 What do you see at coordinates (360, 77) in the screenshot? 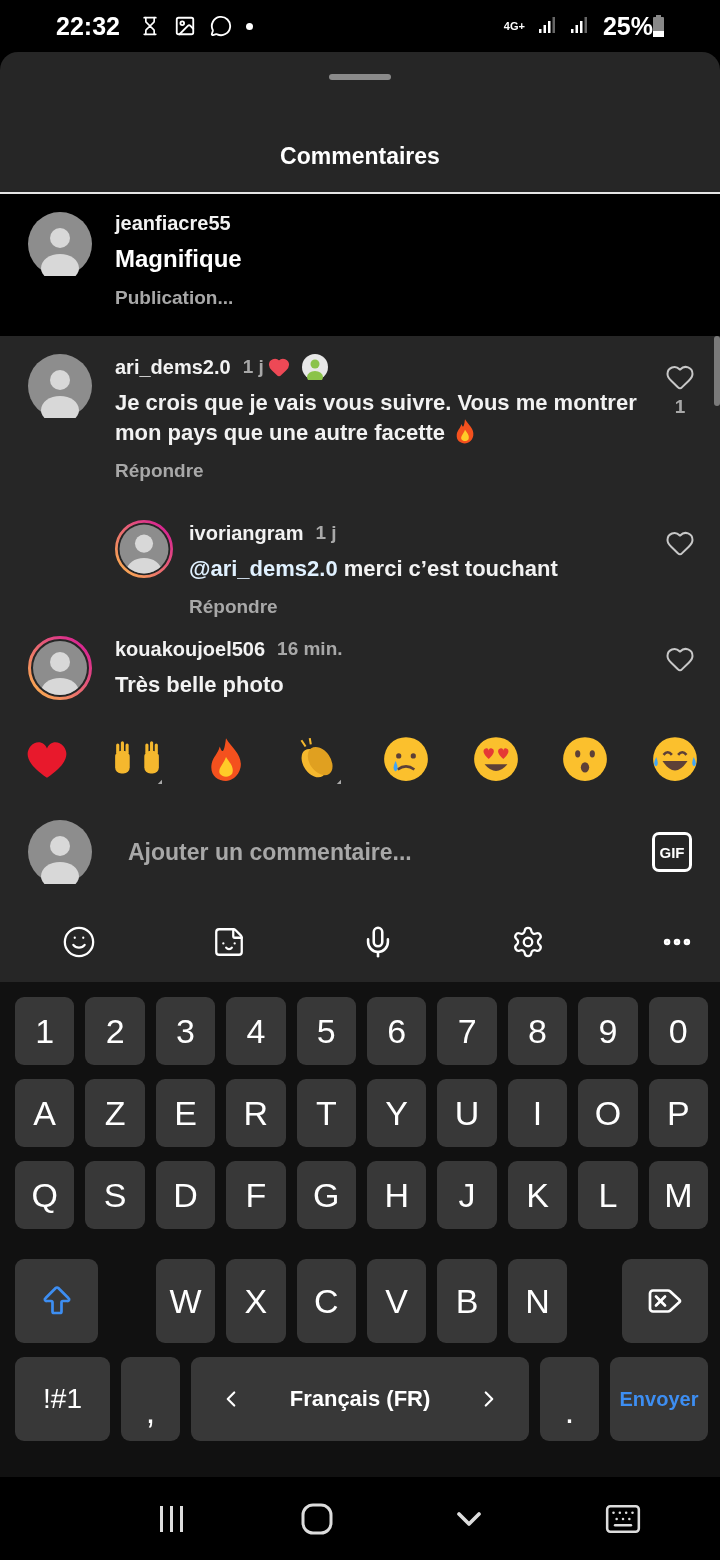
I see `drag-handle` at bounding box center [360, 77].